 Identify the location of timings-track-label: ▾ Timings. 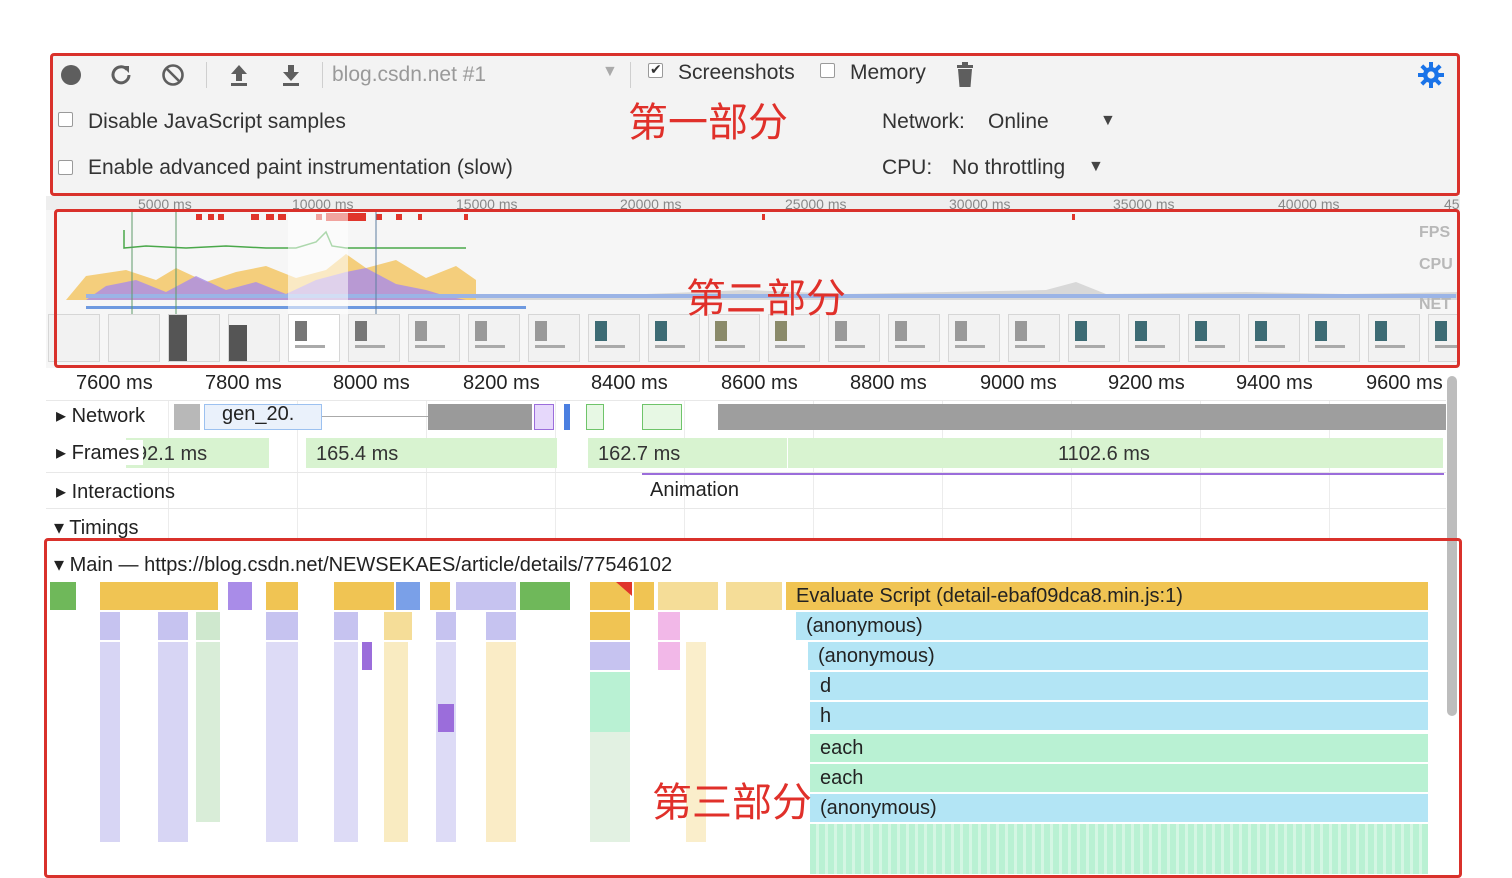
(96, 528).